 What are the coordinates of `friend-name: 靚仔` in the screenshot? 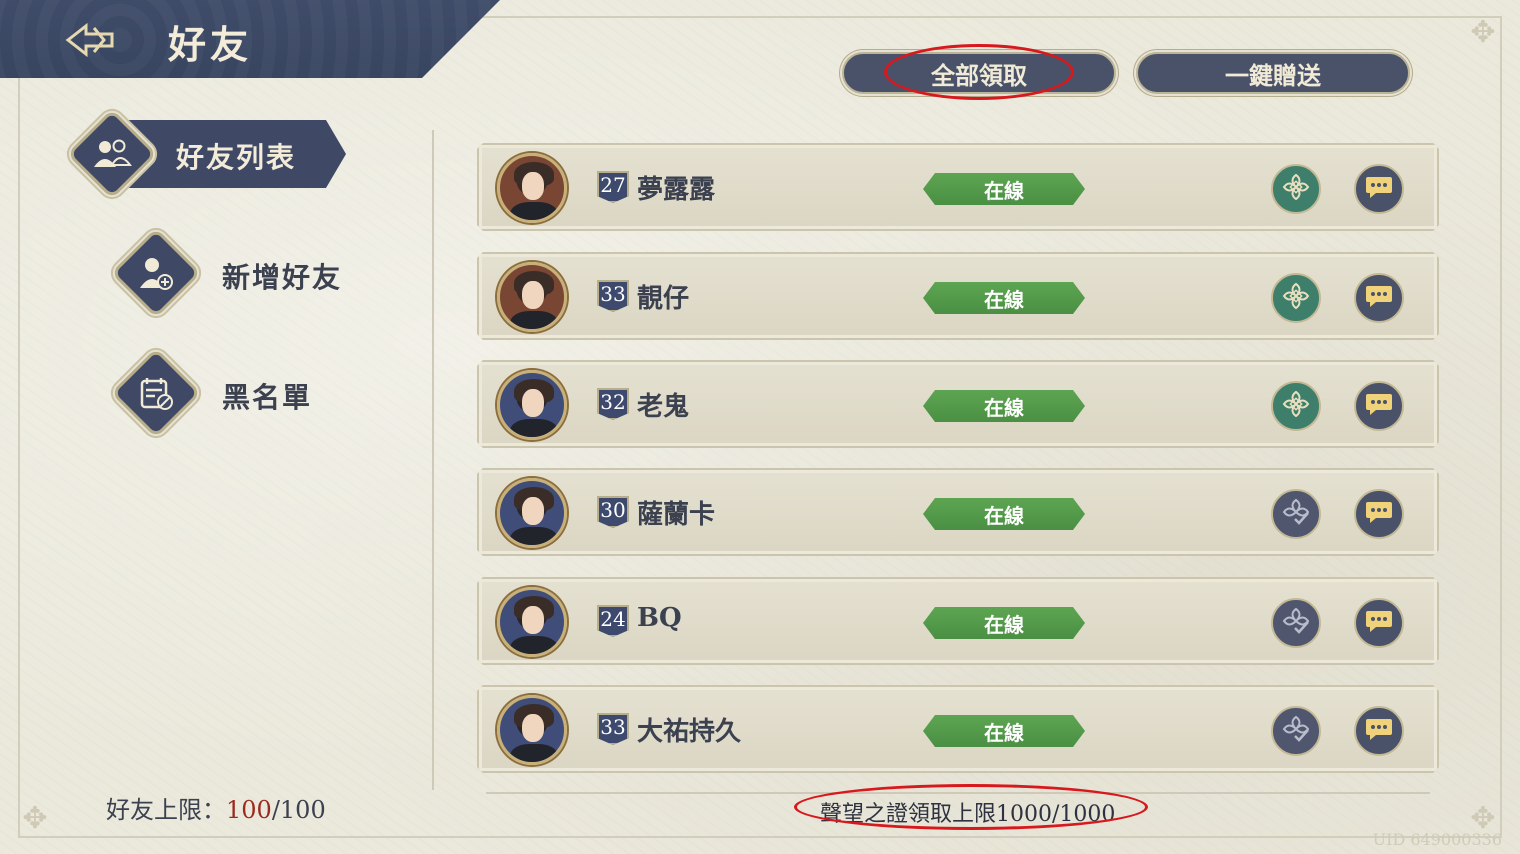 It's located at (663, 299).